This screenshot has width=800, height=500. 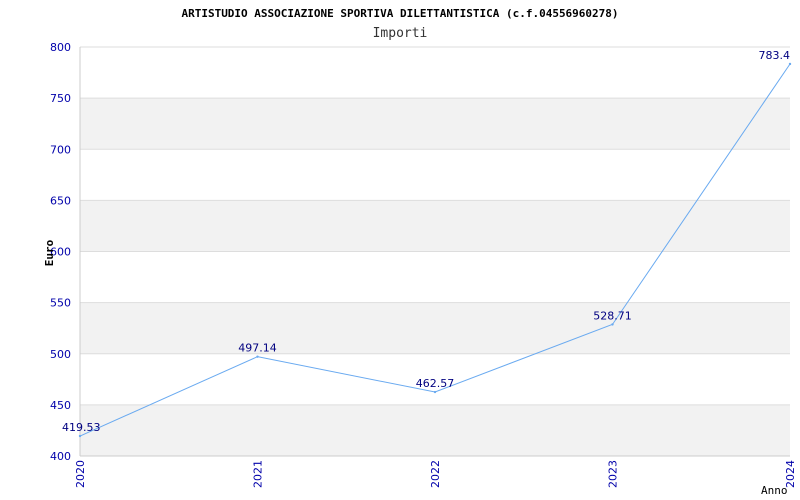 I want to click on y-tick-label: 800, so click(x=60, y=47).